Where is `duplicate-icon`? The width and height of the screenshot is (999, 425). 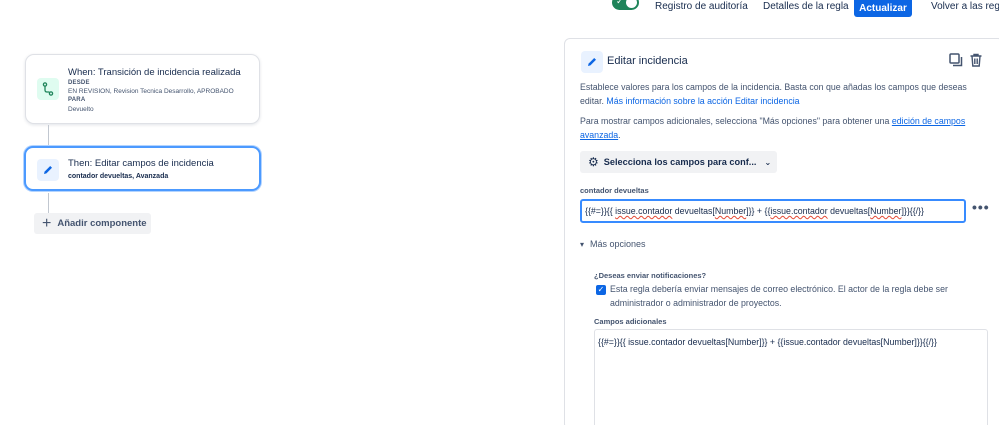 duplicate-icon is located at coordinates (956, 62).